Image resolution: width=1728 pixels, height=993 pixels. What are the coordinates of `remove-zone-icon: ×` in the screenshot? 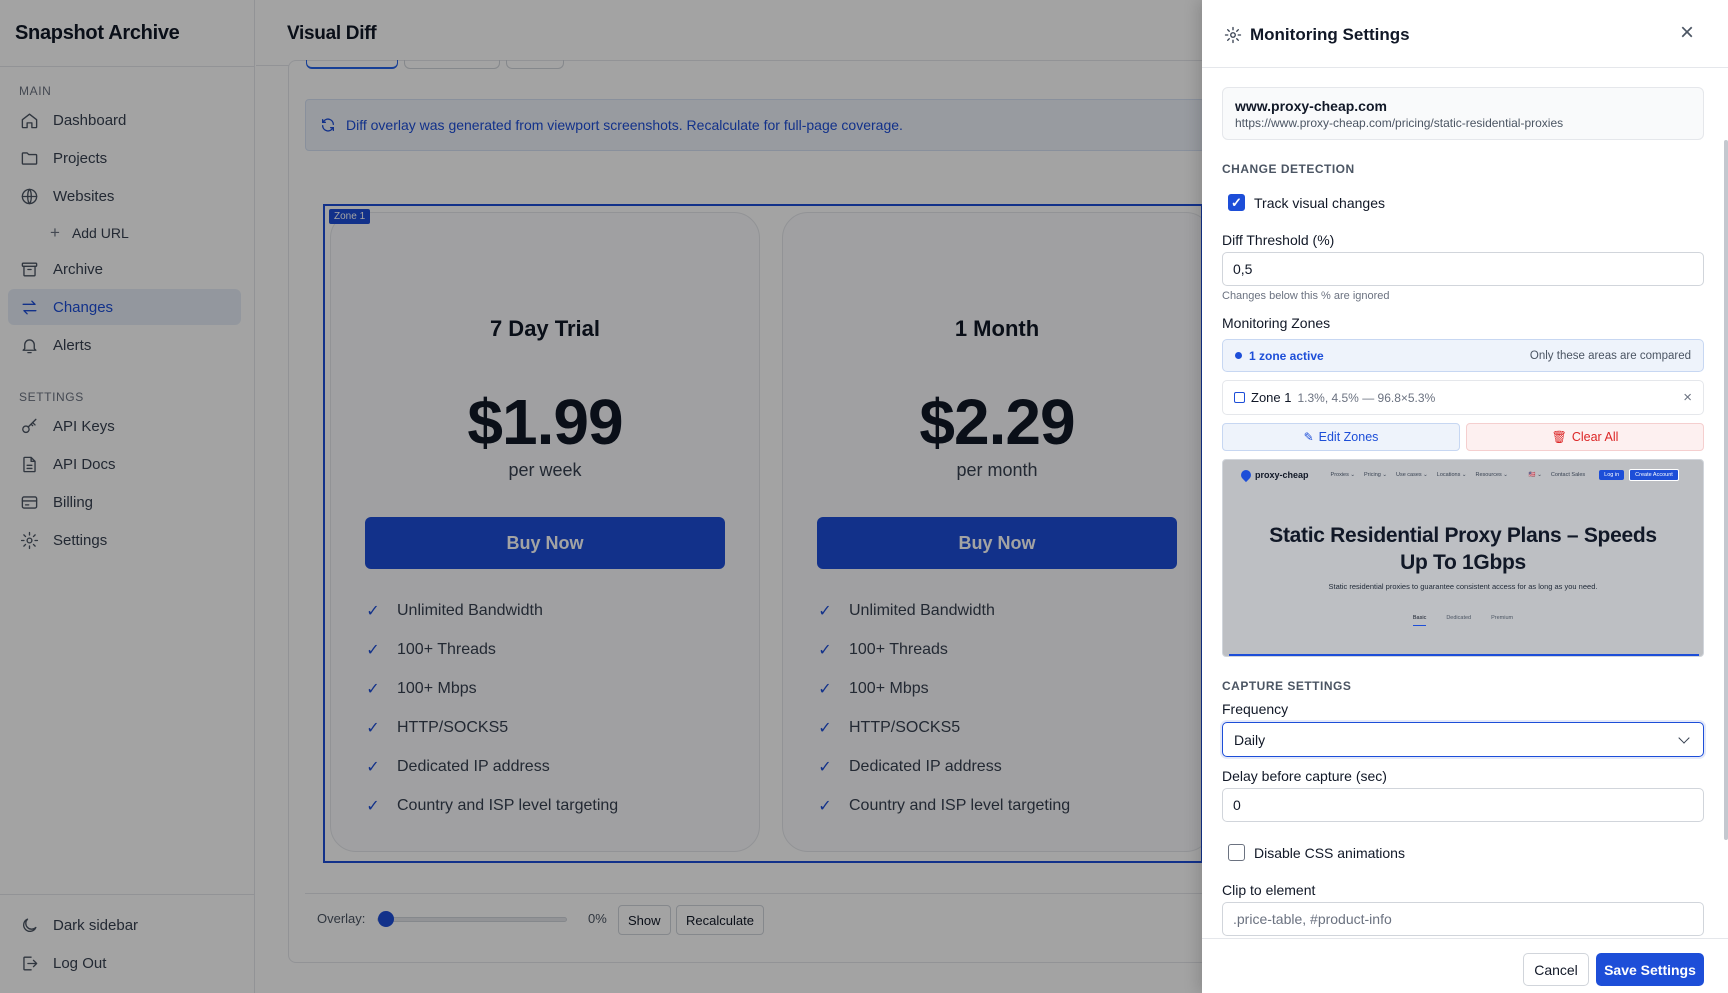 It's located at (1687, 397).